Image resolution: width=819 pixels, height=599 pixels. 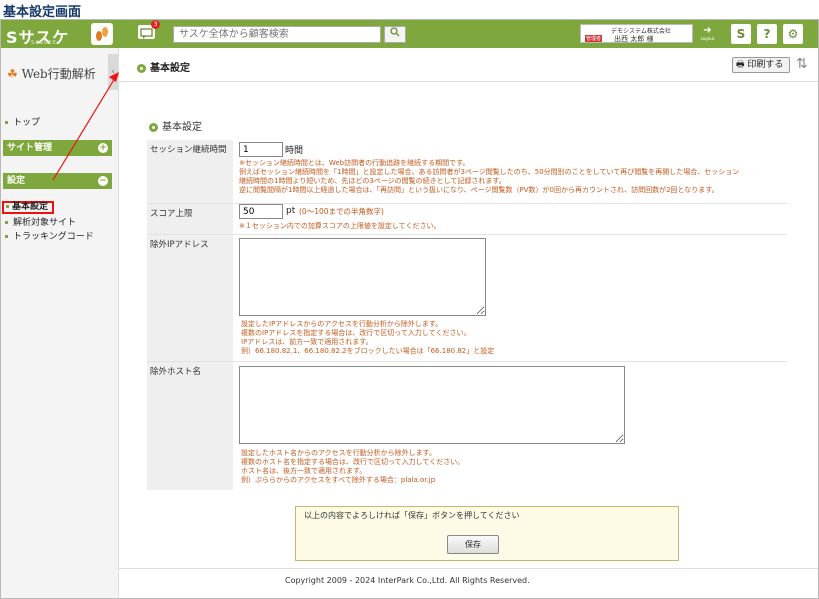 What do you see at coordinates (741, 34) in the screenshot?
I see `sasuke-home-icon: S` at bounding box center [741, 34].